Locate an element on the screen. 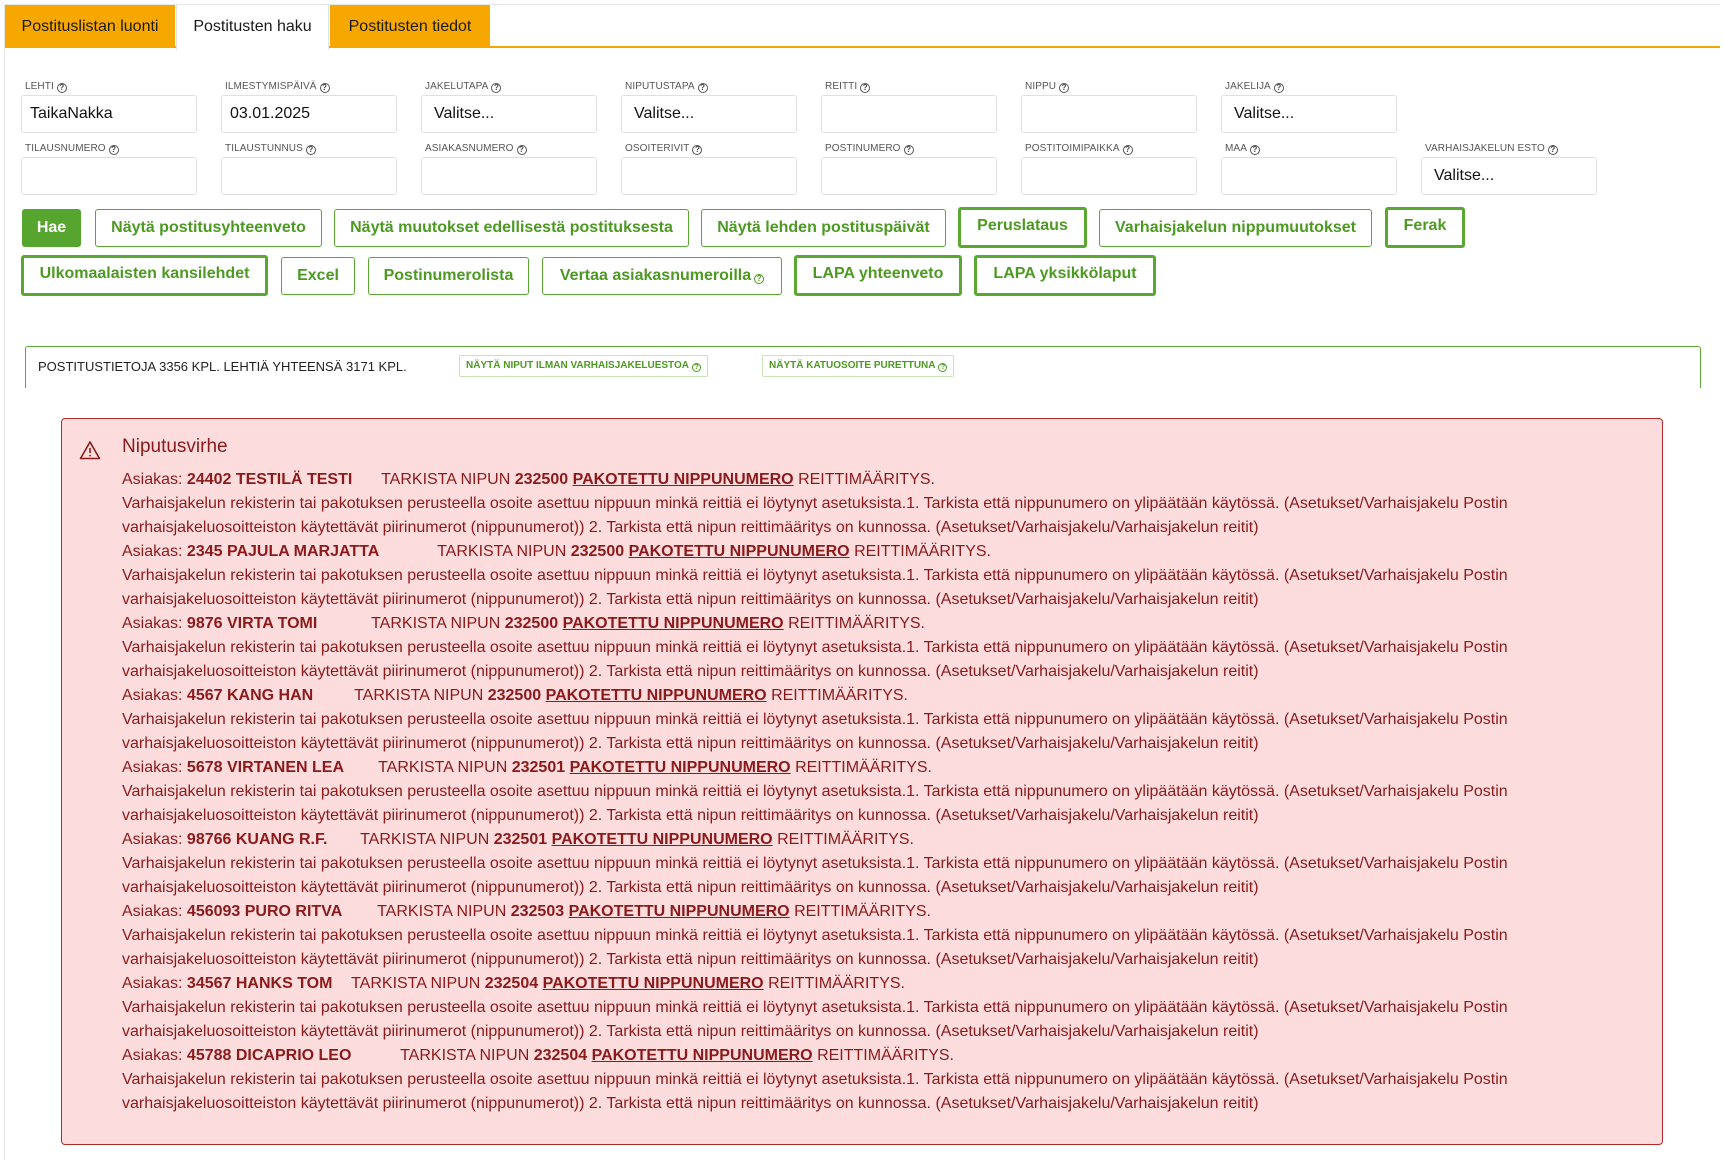  lehti-input: TaikaNakka is located at coordinates (109, 114).